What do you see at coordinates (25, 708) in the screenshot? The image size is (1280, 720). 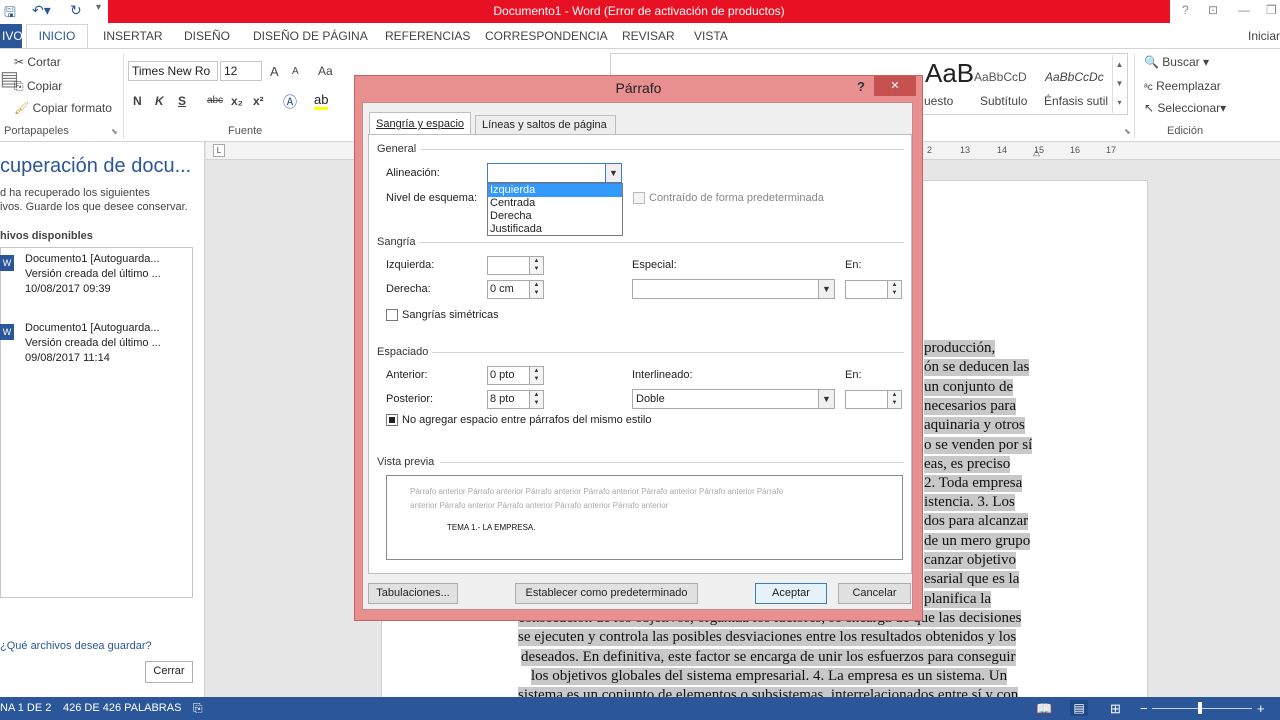 I see `page-count: NA 1 DE 2` at bounding box center [25, 708].